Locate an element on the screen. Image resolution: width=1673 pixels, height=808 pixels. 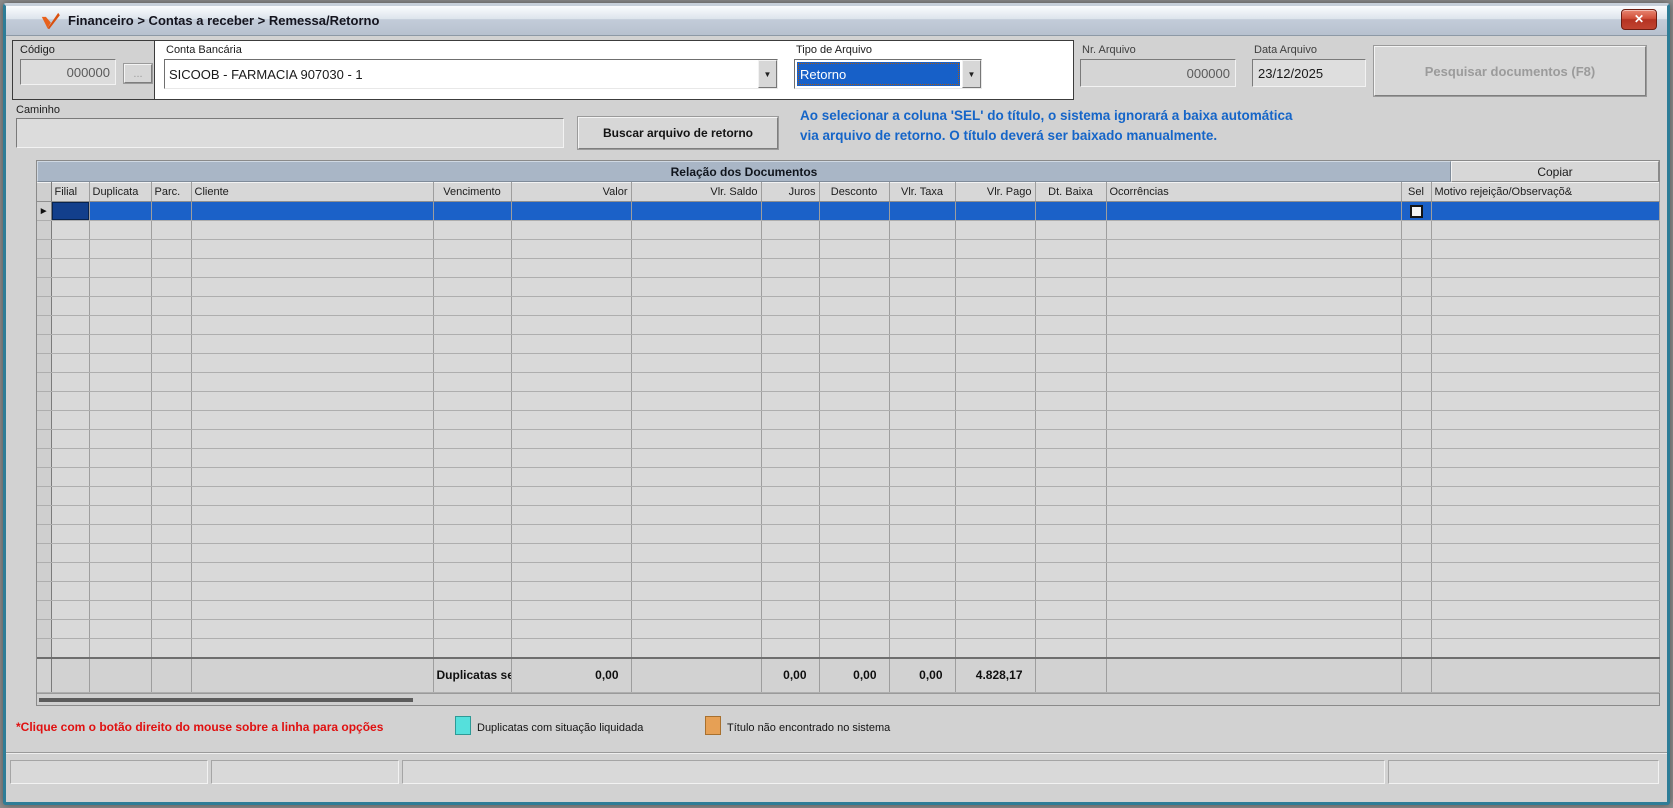
tipo-arquivo-select: Retorno ▼ is located at coordinates (888, 74).